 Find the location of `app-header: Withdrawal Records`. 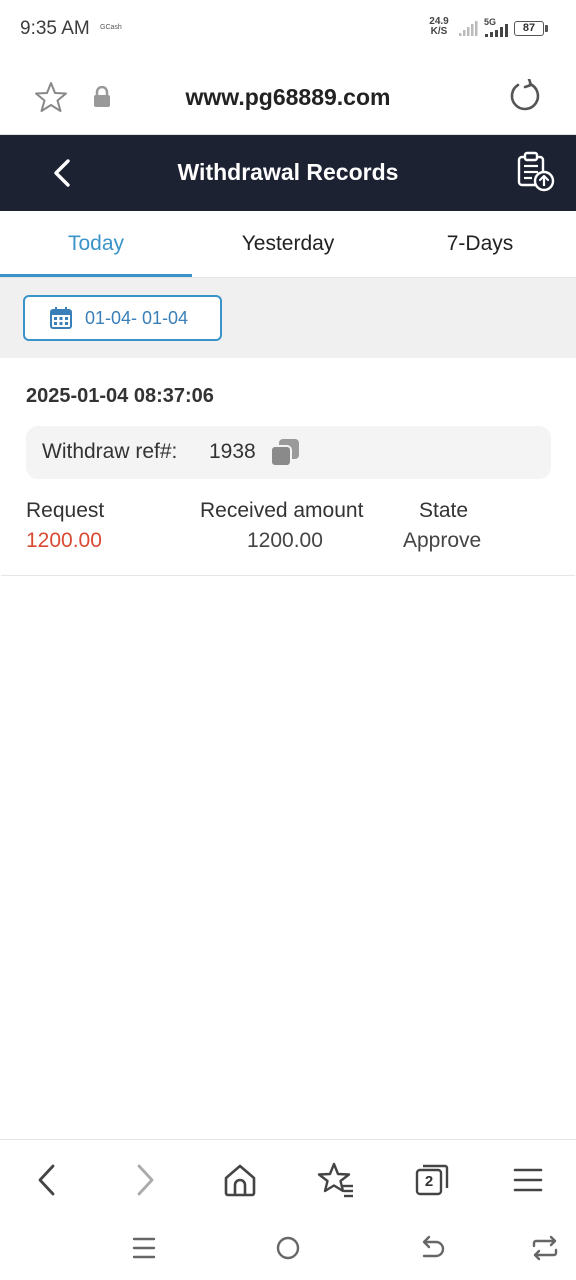

app-header: Withdrawal Records is located at coordinates (288, 173).